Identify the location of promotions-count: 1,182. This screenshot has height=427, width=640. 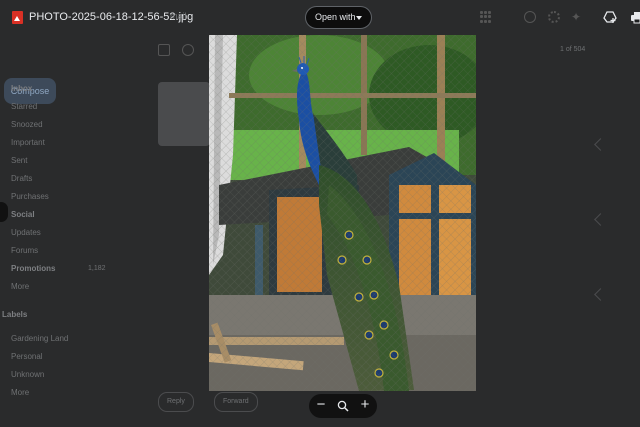
(97, 268).